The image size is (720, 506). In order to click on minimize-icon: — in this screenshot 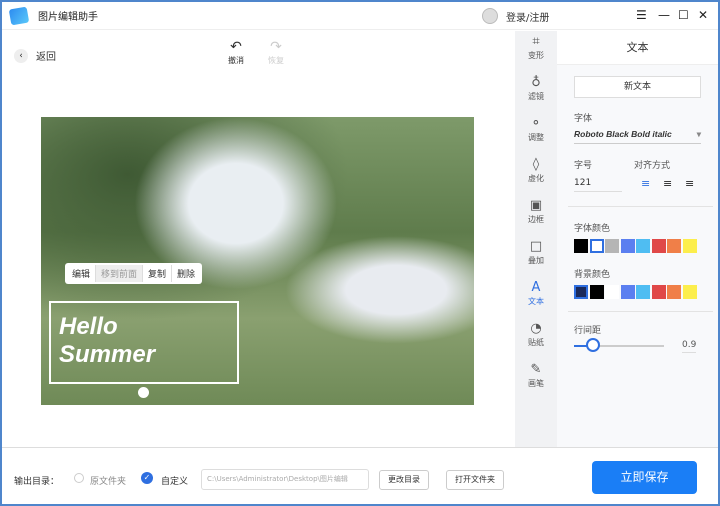, I will do `click(664, 15)`.